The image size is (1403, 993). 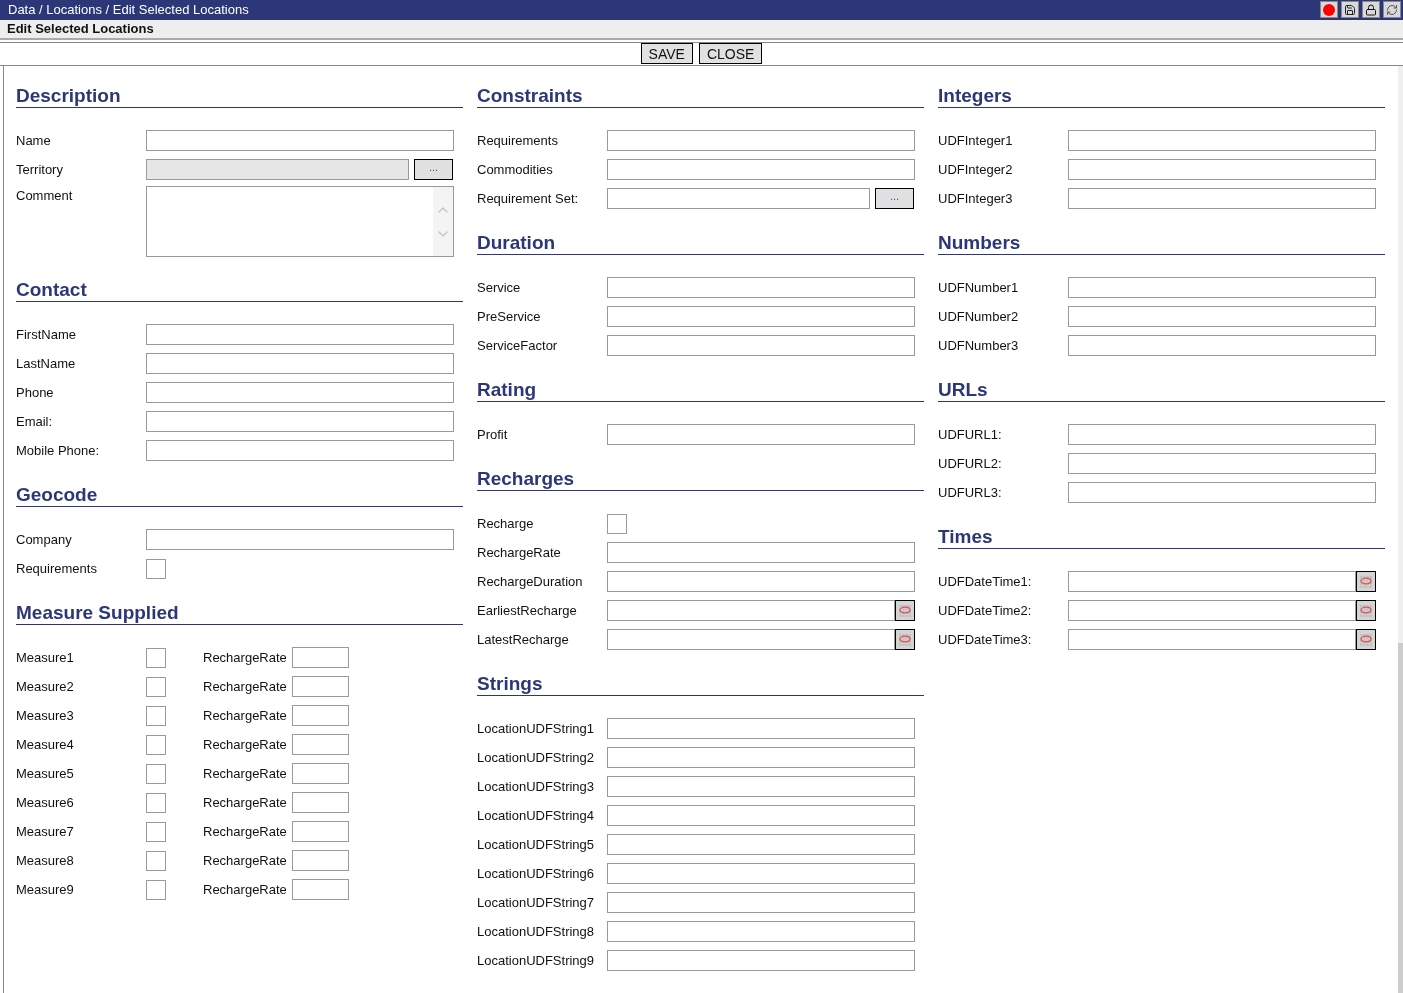 I want to click on section-title: Recharges, so click(x=526, y=479).